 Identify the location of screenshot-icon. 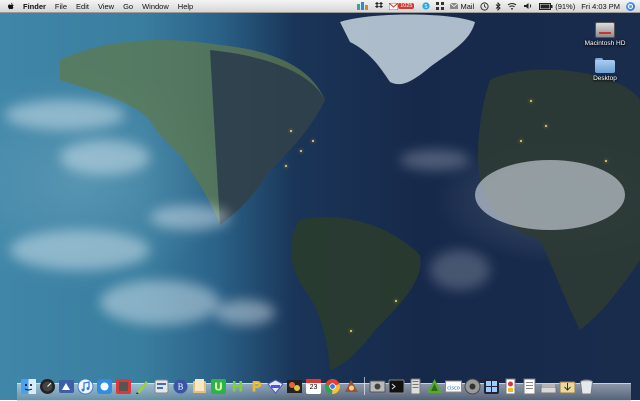
(377, 386).